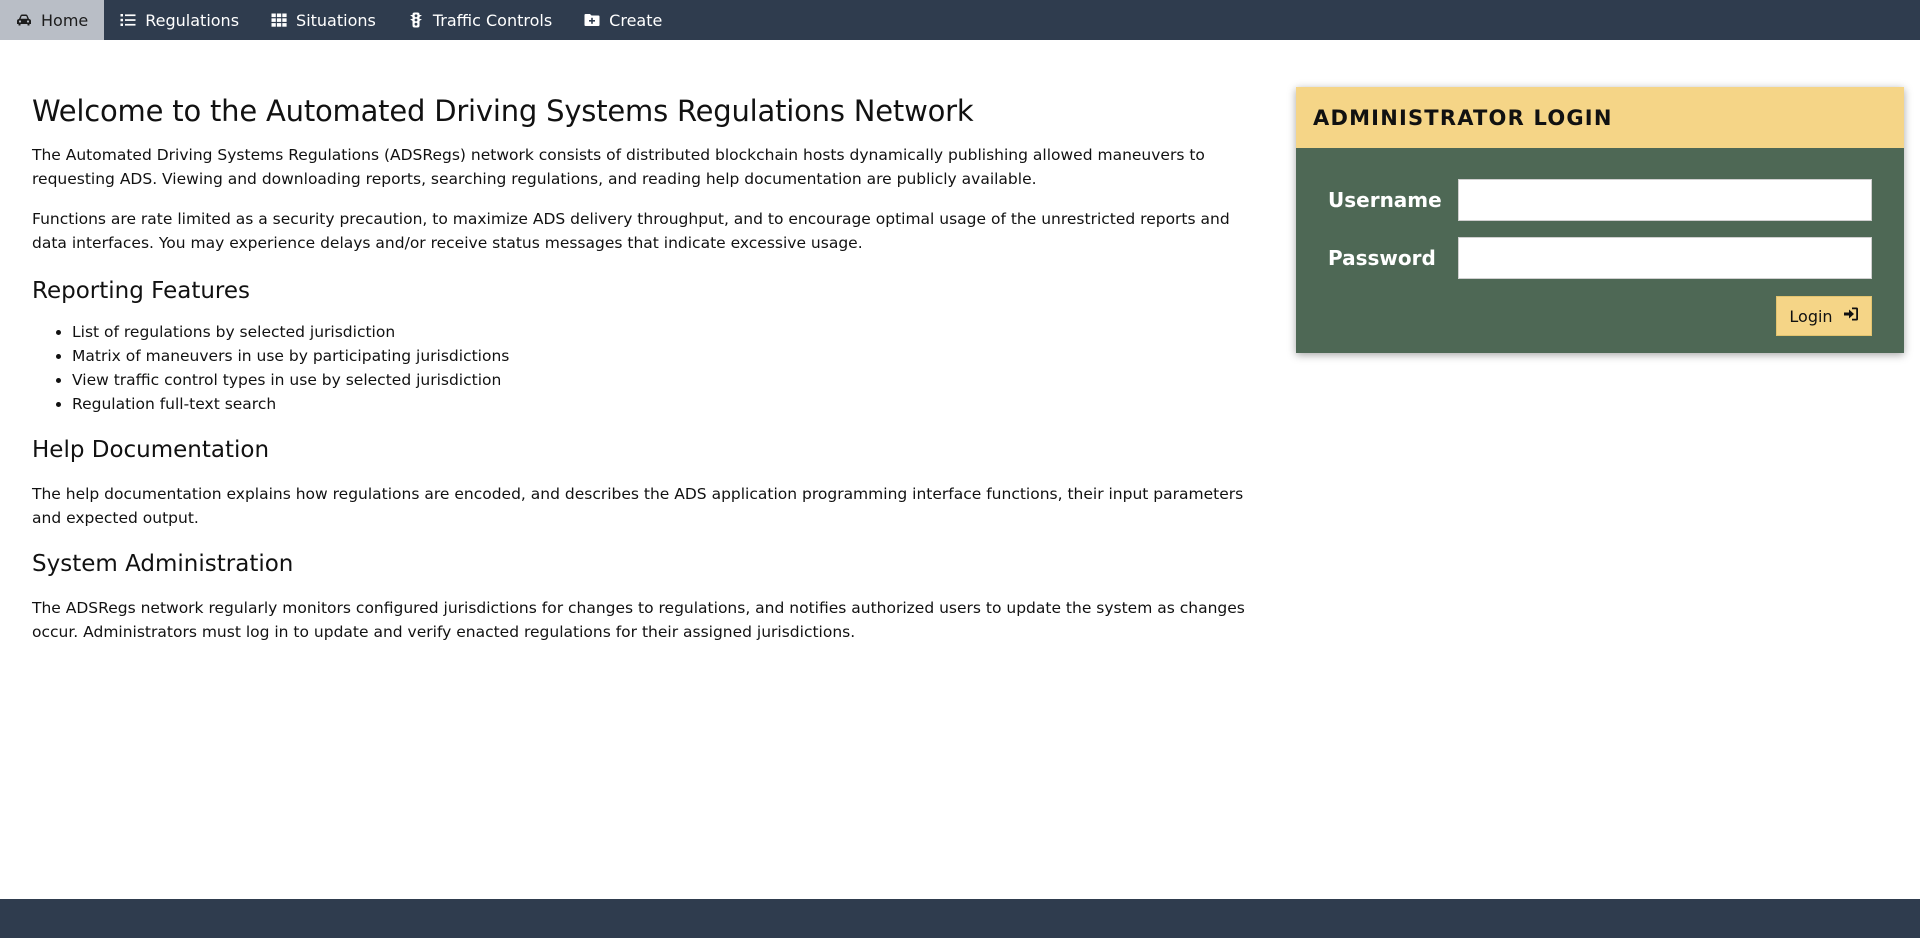 This screenshot has width=1920, height=938. I want to click on nav-situations: Situations, so click(323, 20).